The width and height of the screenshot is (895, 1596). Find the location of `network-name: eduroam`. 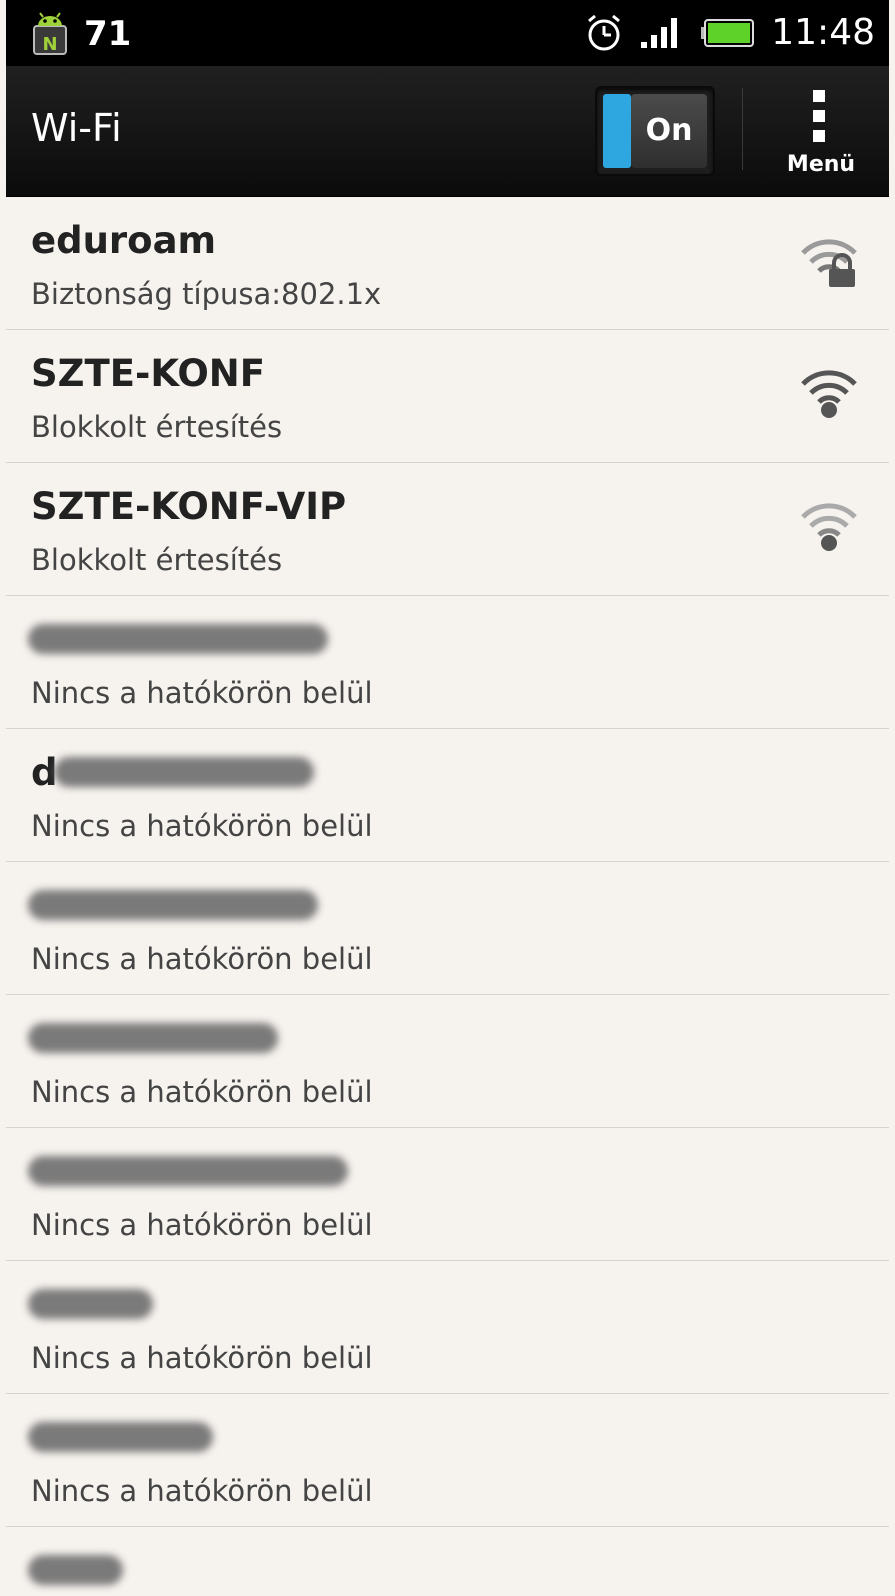

network-name: eduroam is located at coordinates (124, 240).